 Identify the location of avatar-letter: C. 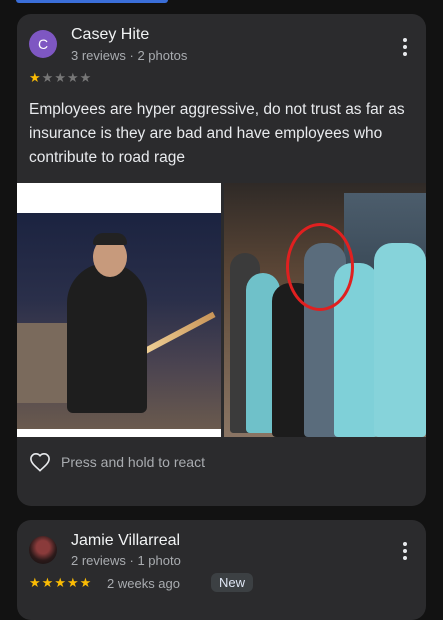
(43, 44).